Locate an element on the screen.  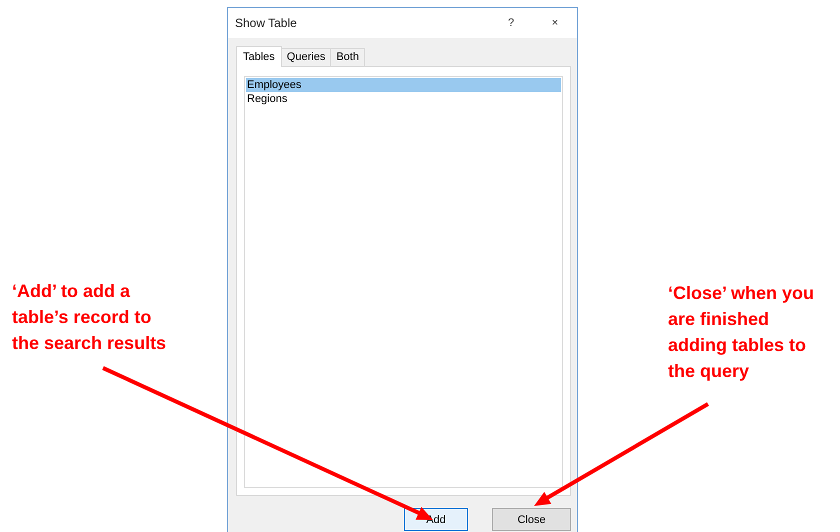
annotation-text: ‘Close’ when you are finished adding tables to the query is located at coordinates (741, 332).